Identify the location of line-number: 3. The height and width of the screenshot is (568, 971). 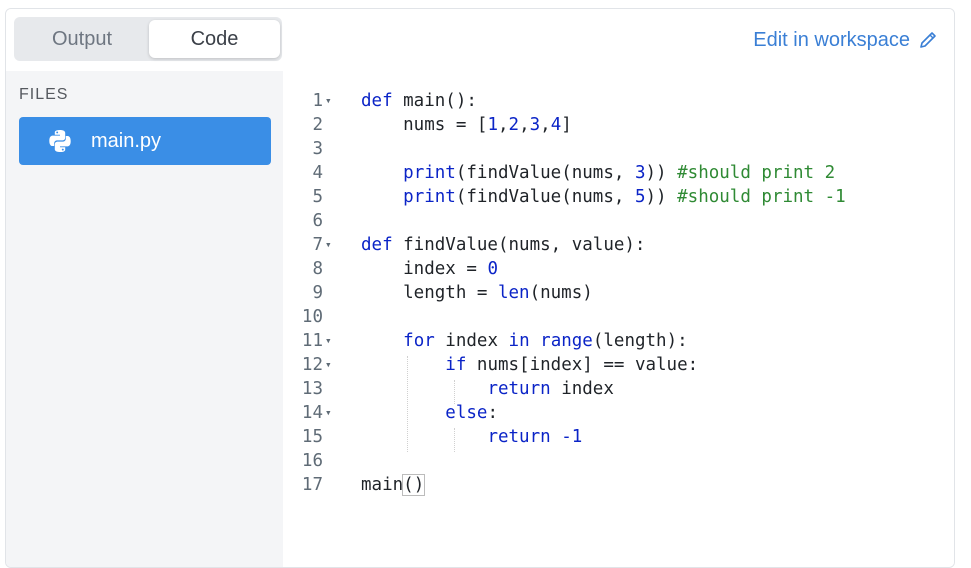
(317, 149).